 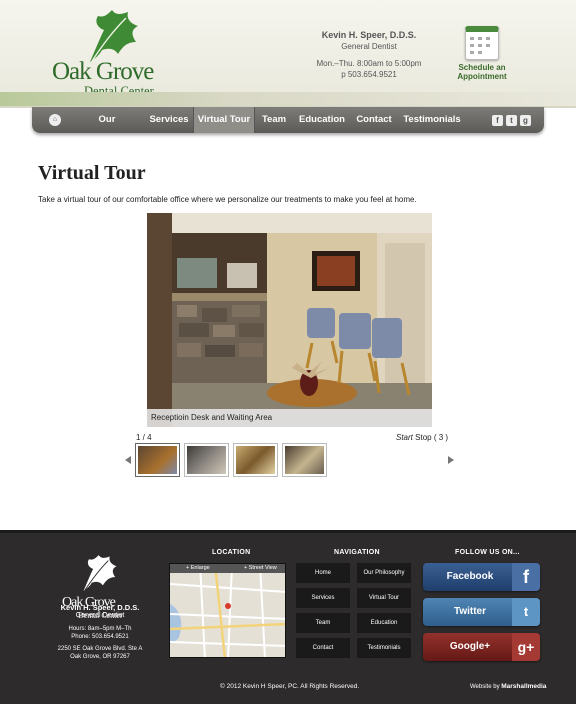 I want to click on slide-counter: 1 / 4, so click(x=144, y=437).